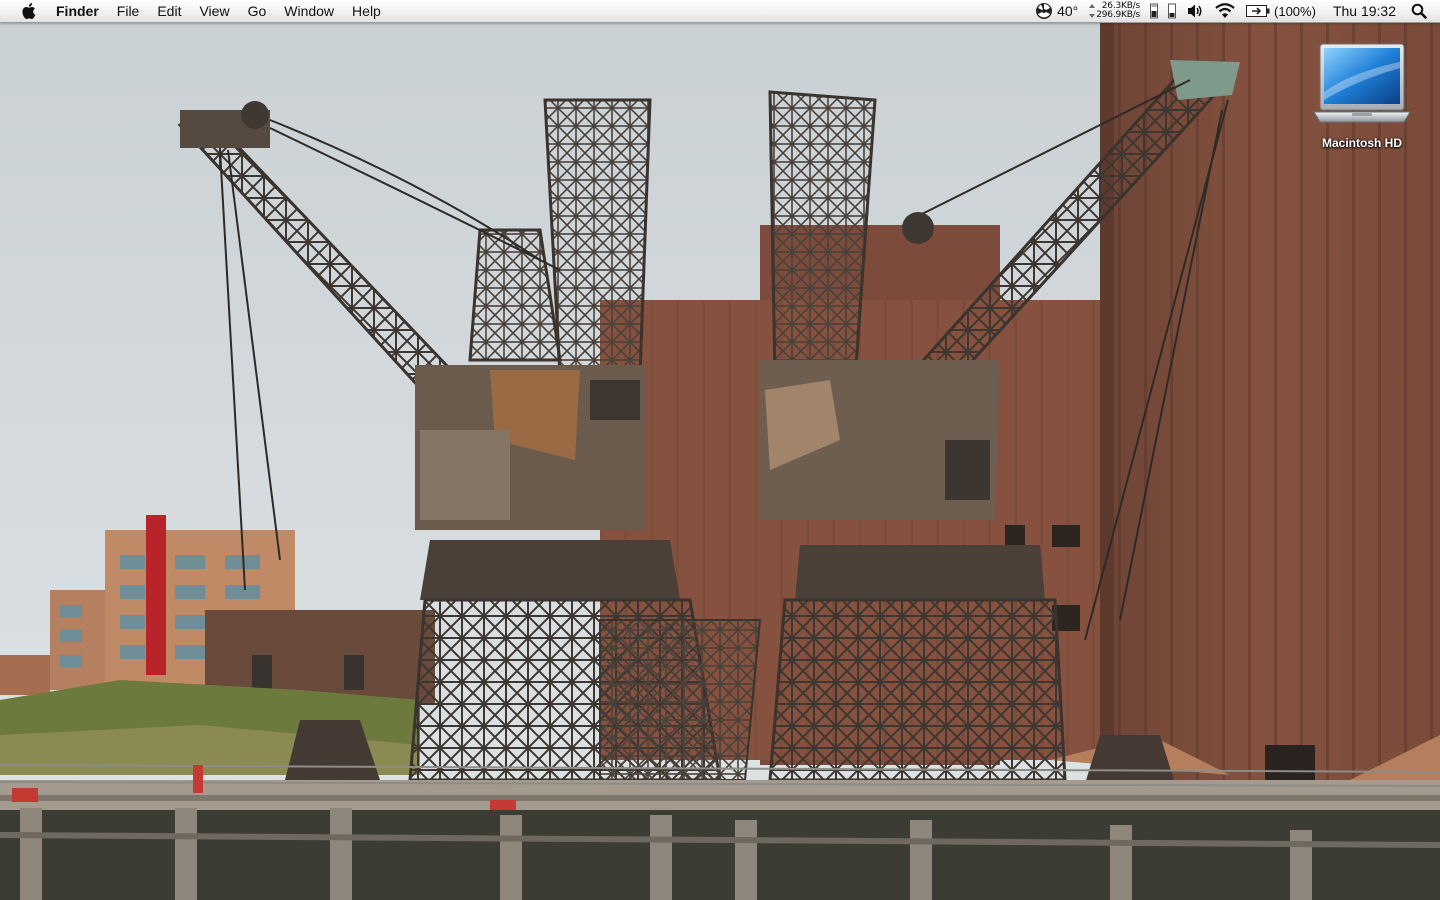  Describe the element at coordinates (169, 11) in the screenshot. I see `menu-edit: Edit` at that location.